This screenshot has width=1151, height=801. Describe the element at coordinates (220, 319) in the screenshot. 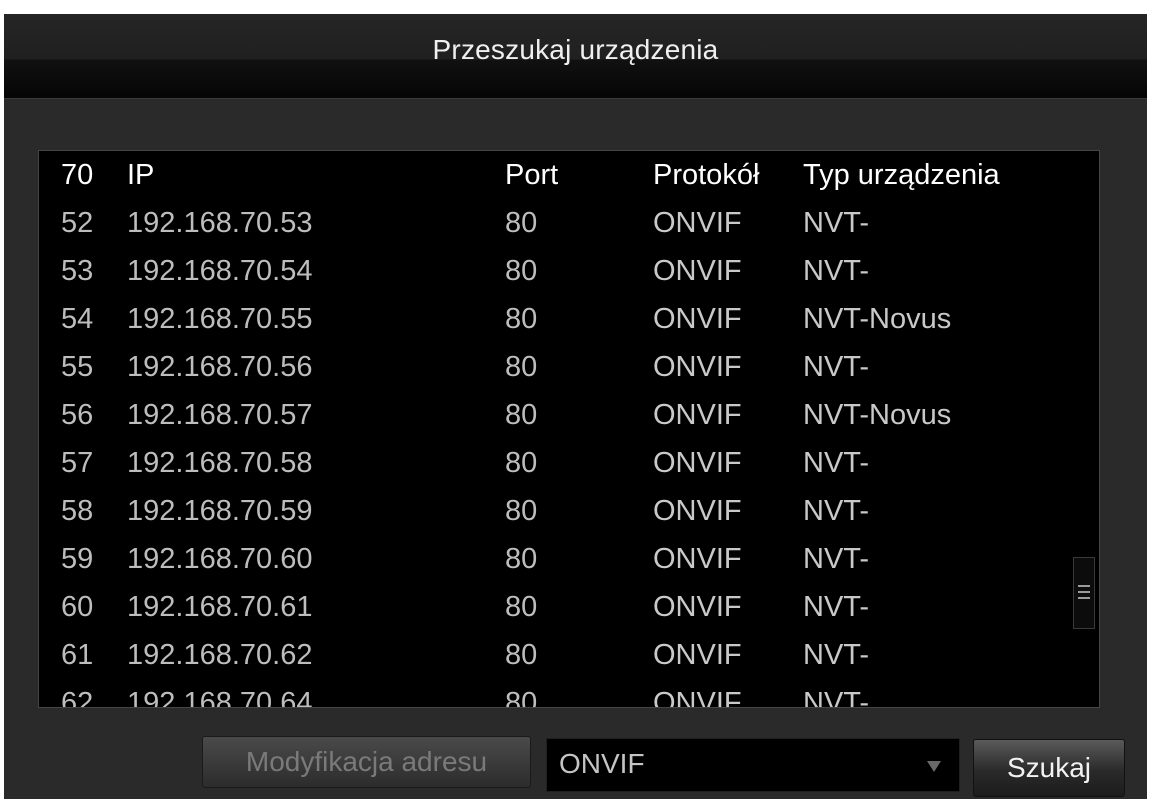

I see `cell-ip-address: 192.168.70.55` at that location.